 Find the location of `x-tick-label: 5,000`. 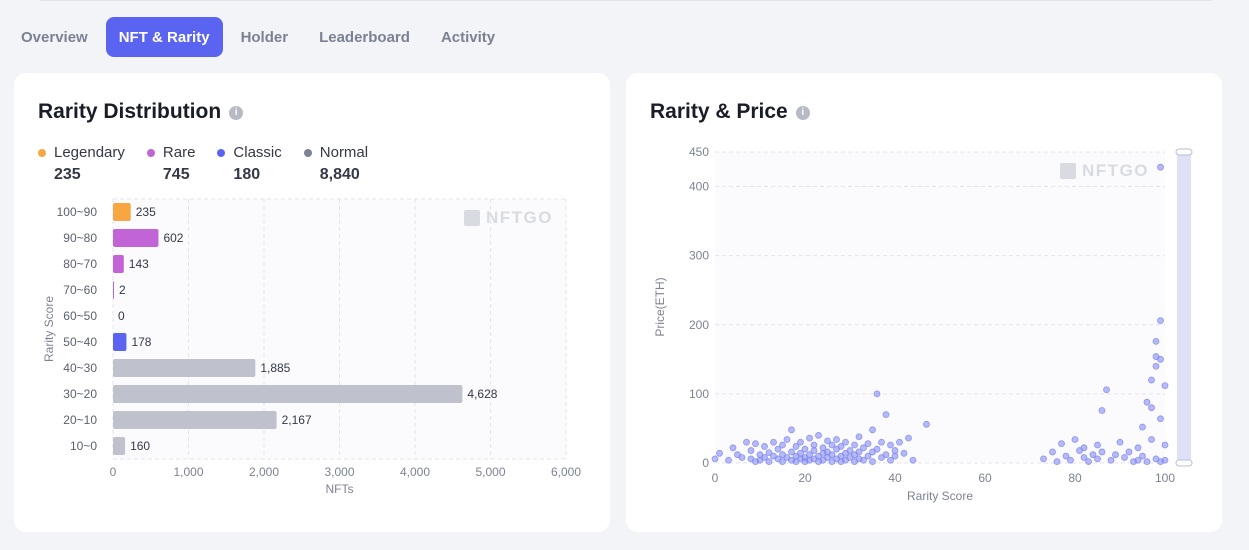

x-tick-label: 5,000 is located at coordinates (490, 472).